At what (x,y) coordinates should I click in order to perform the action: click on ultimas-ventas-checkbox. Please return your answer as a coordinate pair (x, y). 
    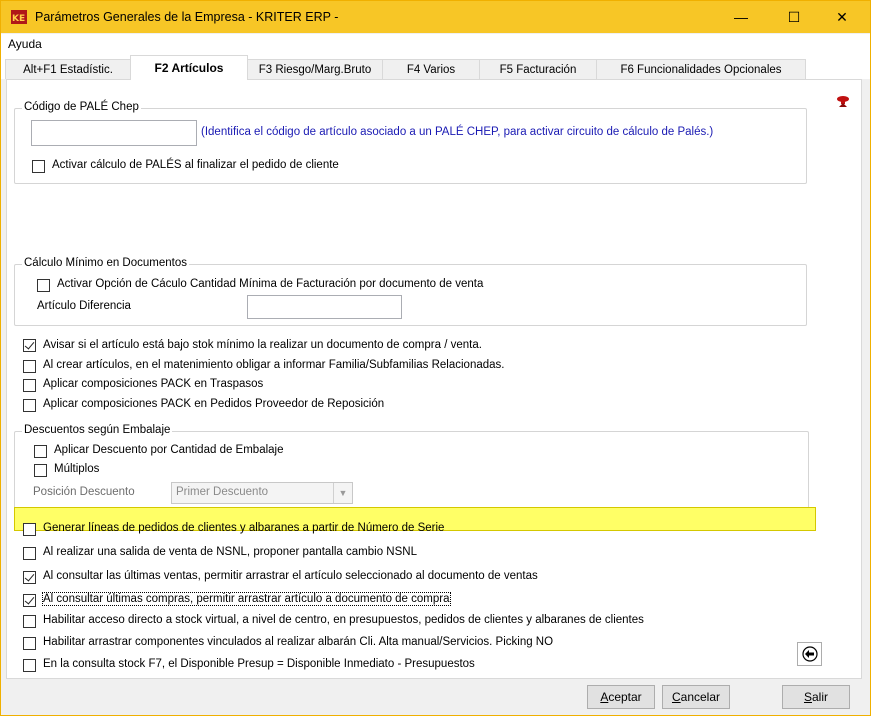
    Looking at the image, I should click on (29, 577).